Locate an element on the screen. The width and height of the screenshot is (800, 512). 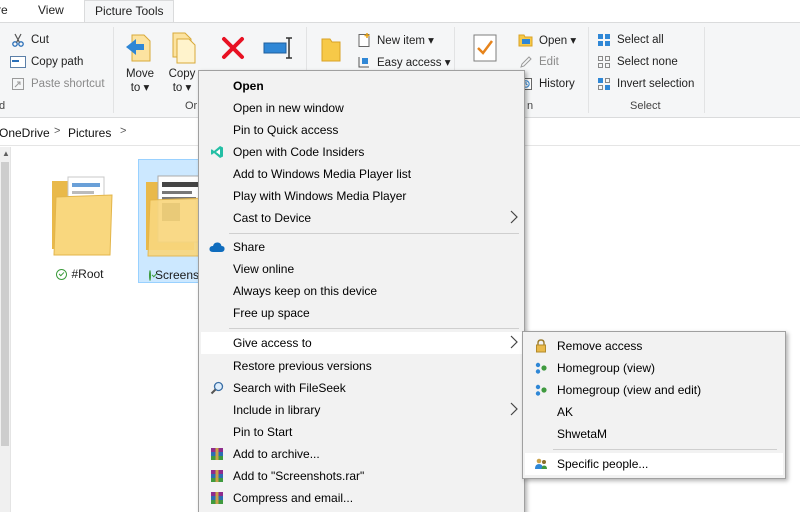
select-all-icon is located at coordinates (604, 40).